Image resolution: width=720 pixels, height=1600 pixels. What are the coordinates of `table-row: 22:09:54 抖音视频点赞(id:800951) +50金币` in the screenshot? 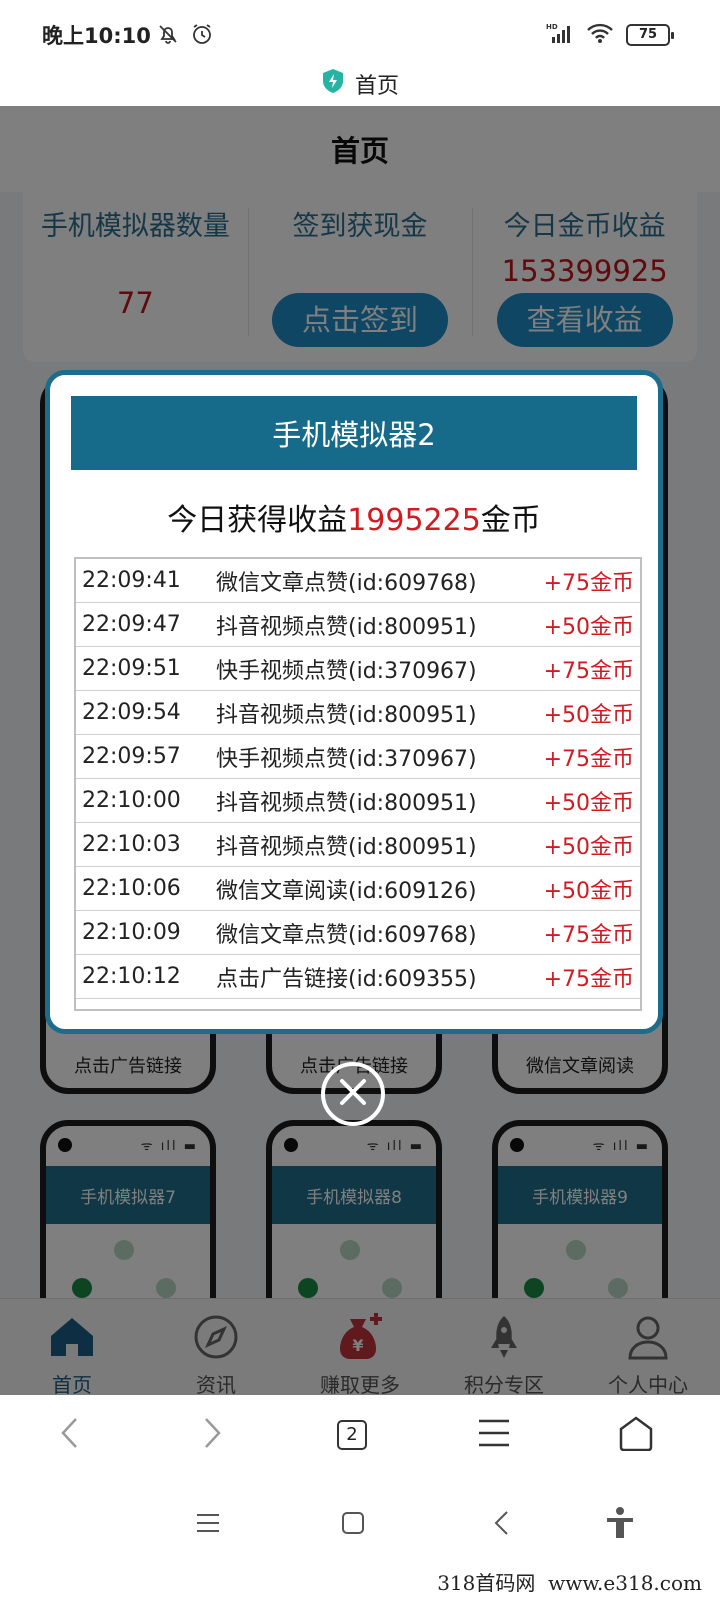 It's located at (358, 713).